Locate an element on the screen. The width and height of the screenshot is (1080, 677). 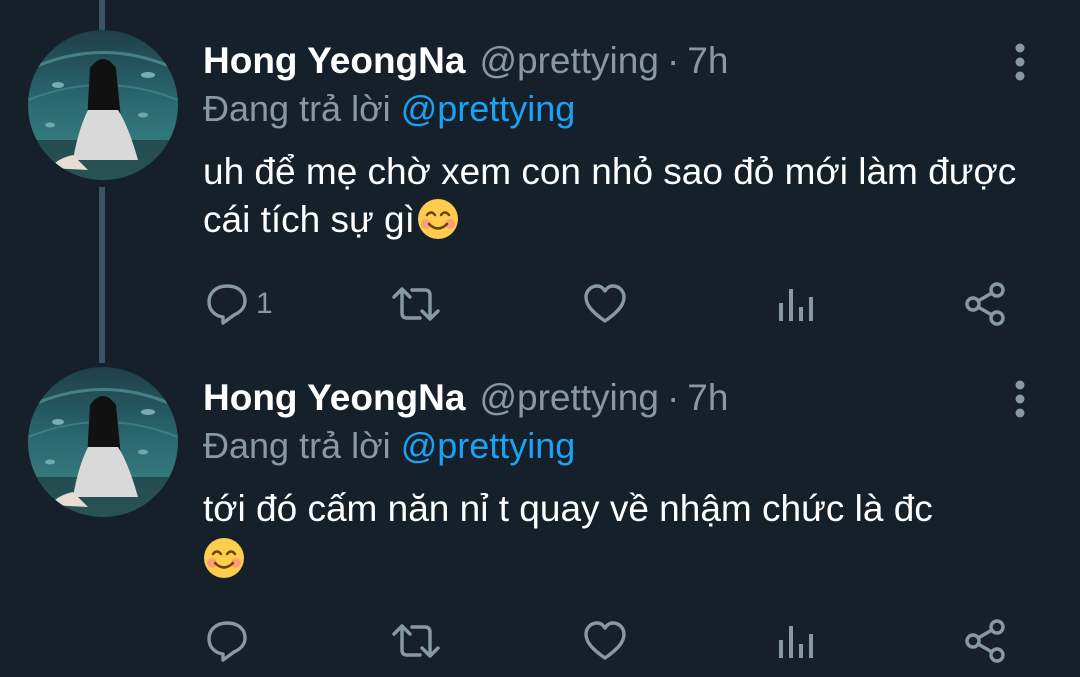
thread-connector-top is located at coordinates (102, 15).